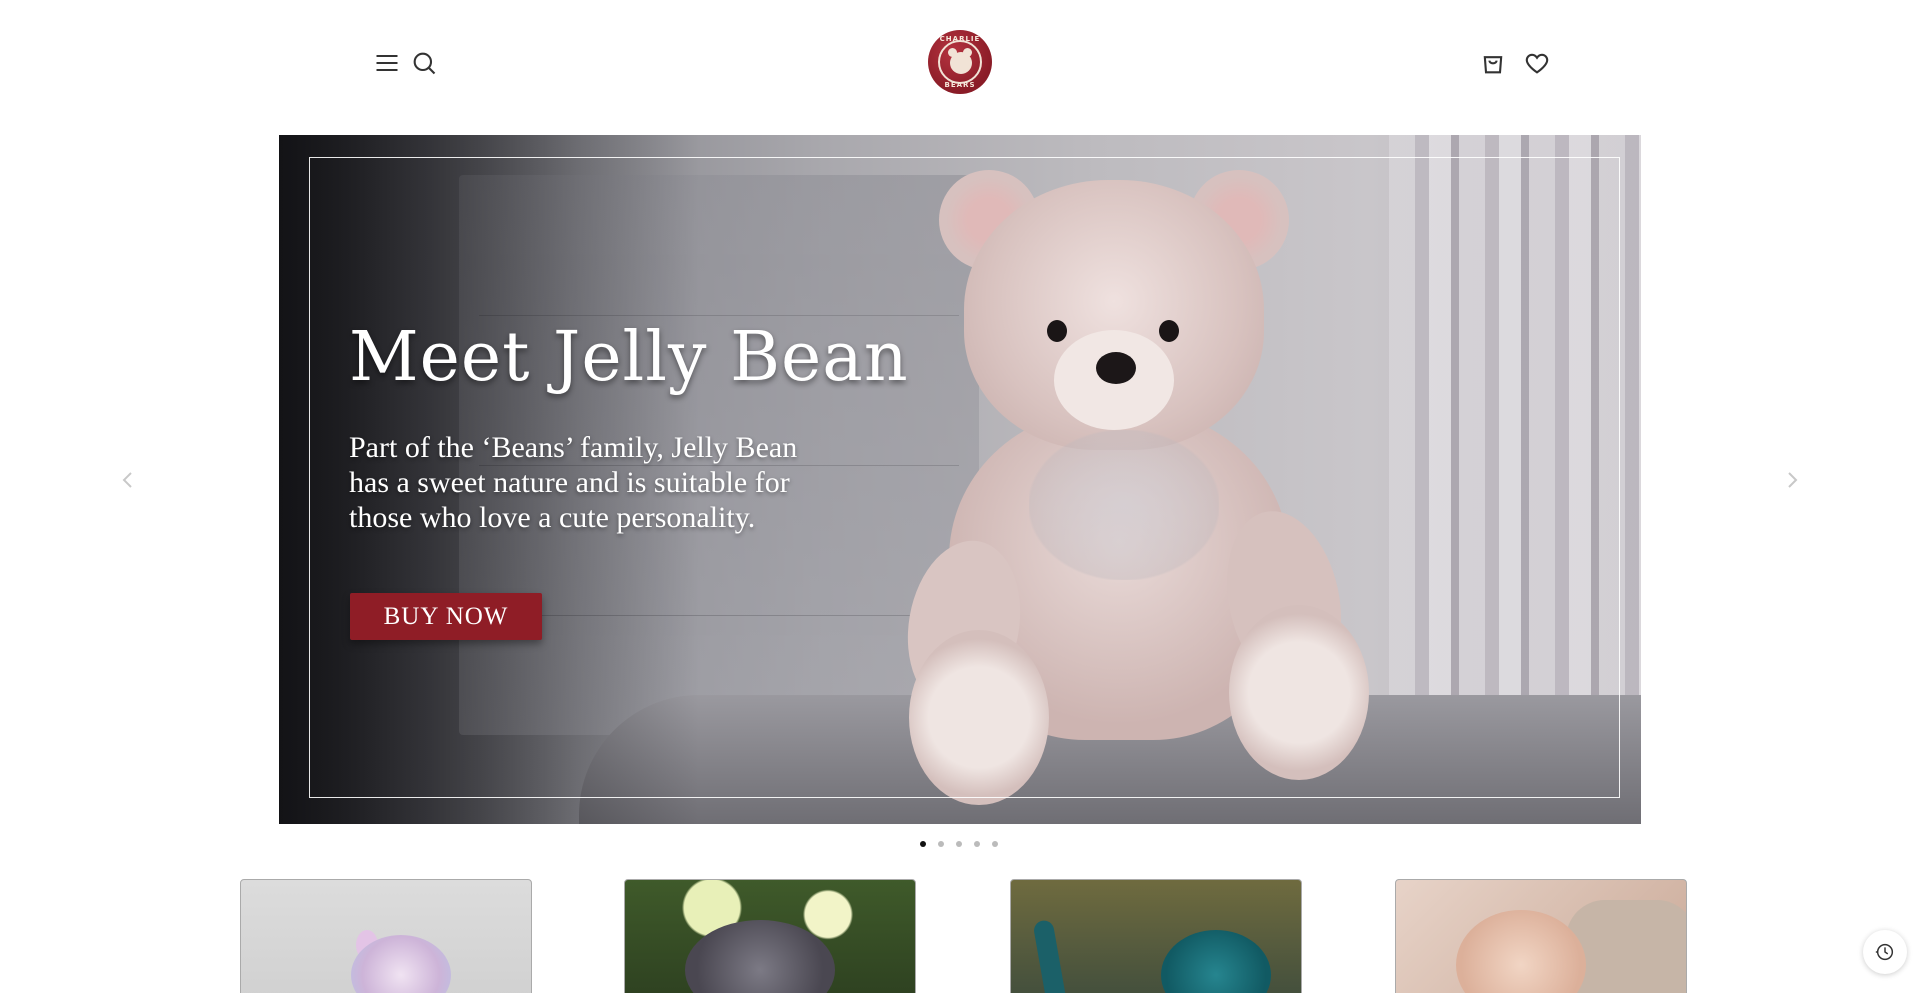  I want to click on product-card-baby-with-bear, so click(1541, 936).